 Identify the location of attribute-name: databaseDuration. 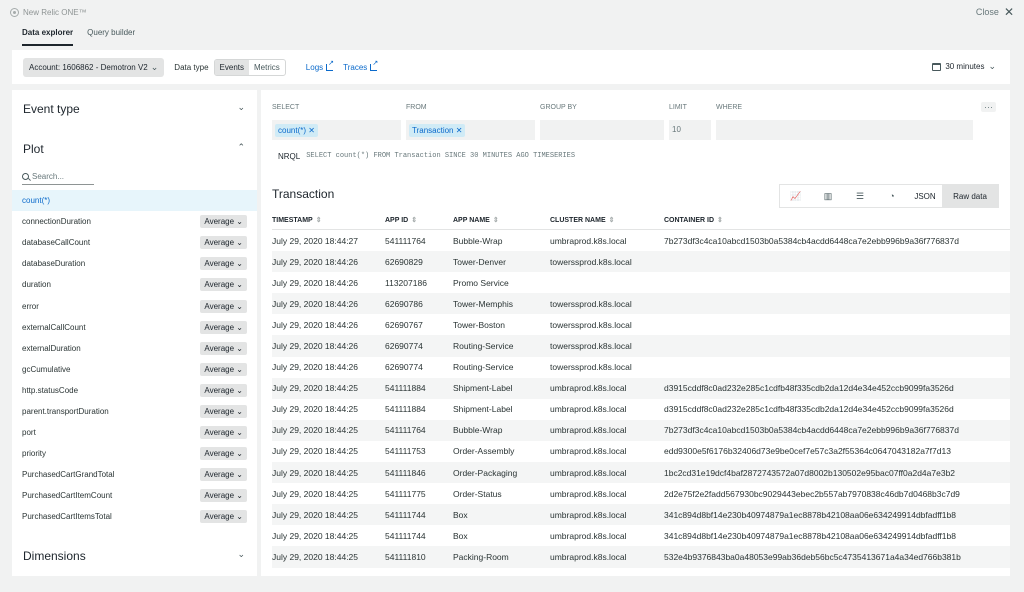
(54, 264).